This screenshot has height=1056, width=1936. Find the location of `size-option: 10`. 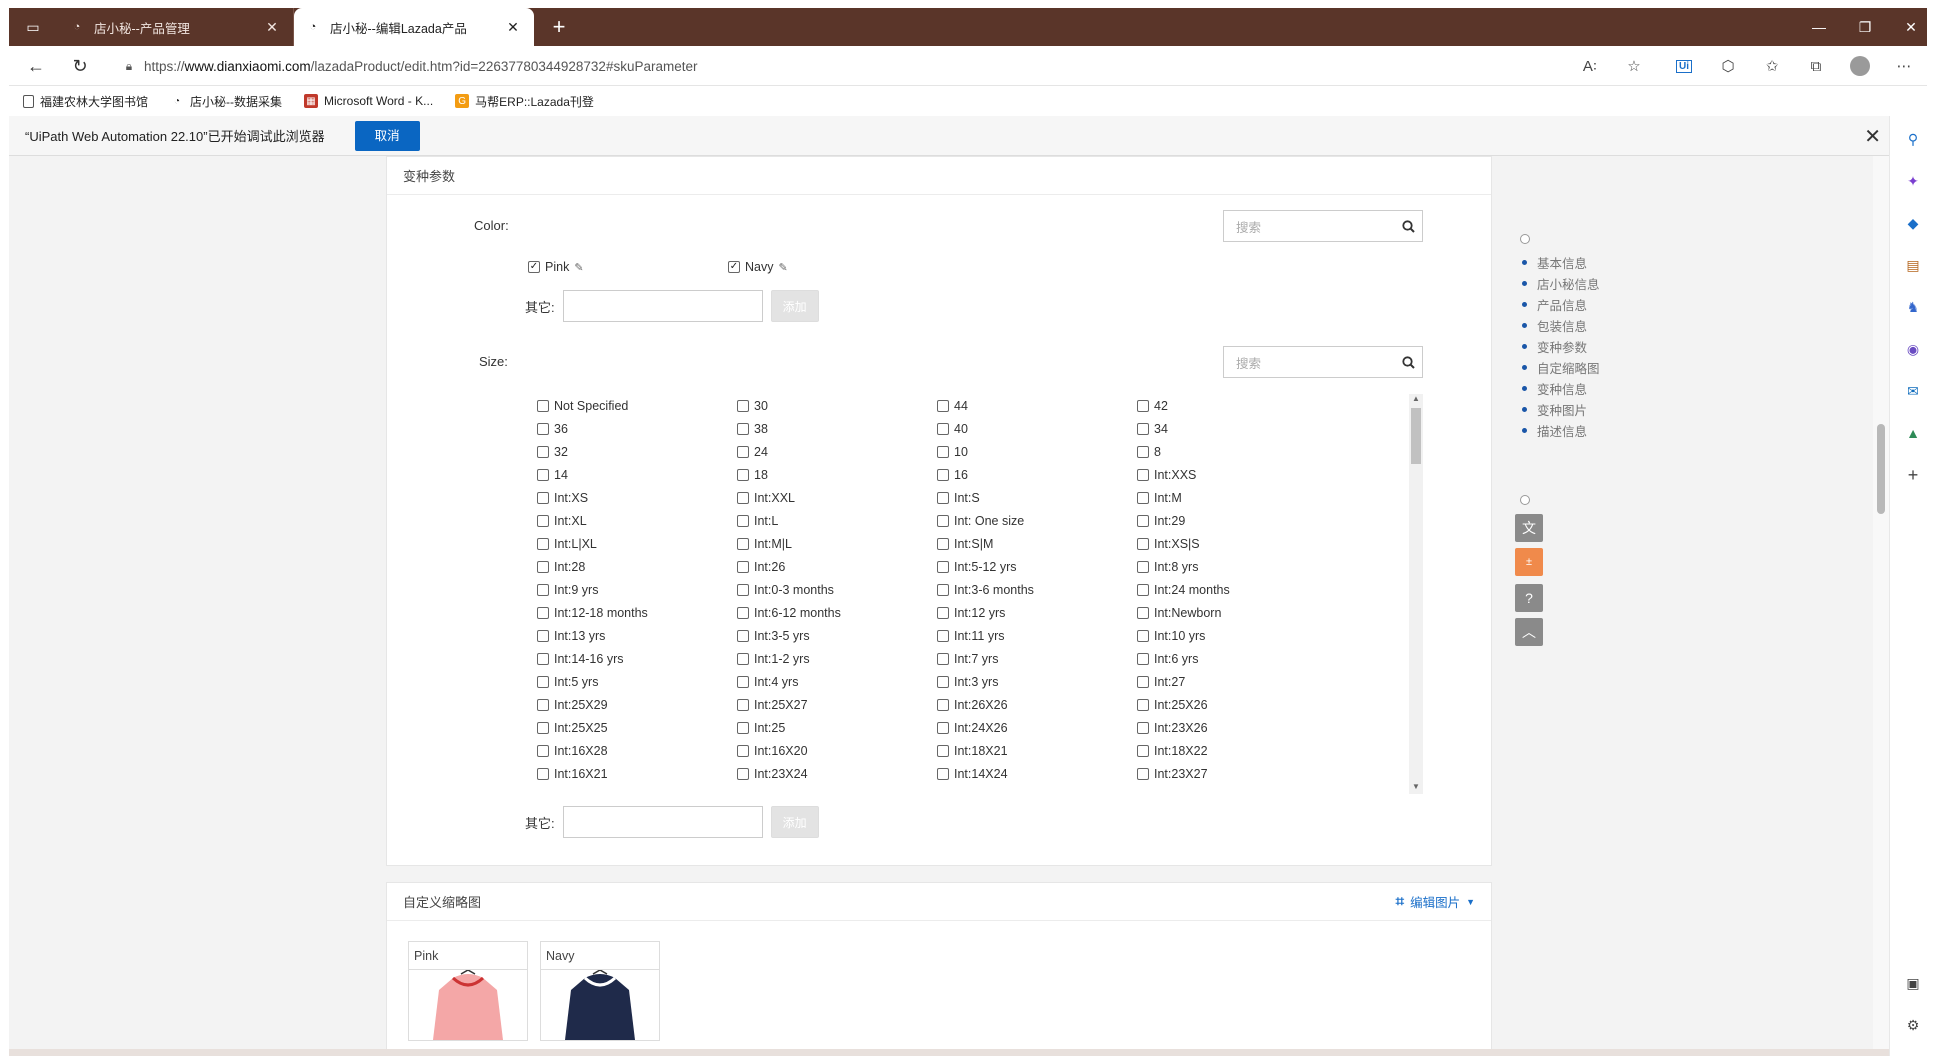

size-option: 10 is located at coordinates (1037, 451).